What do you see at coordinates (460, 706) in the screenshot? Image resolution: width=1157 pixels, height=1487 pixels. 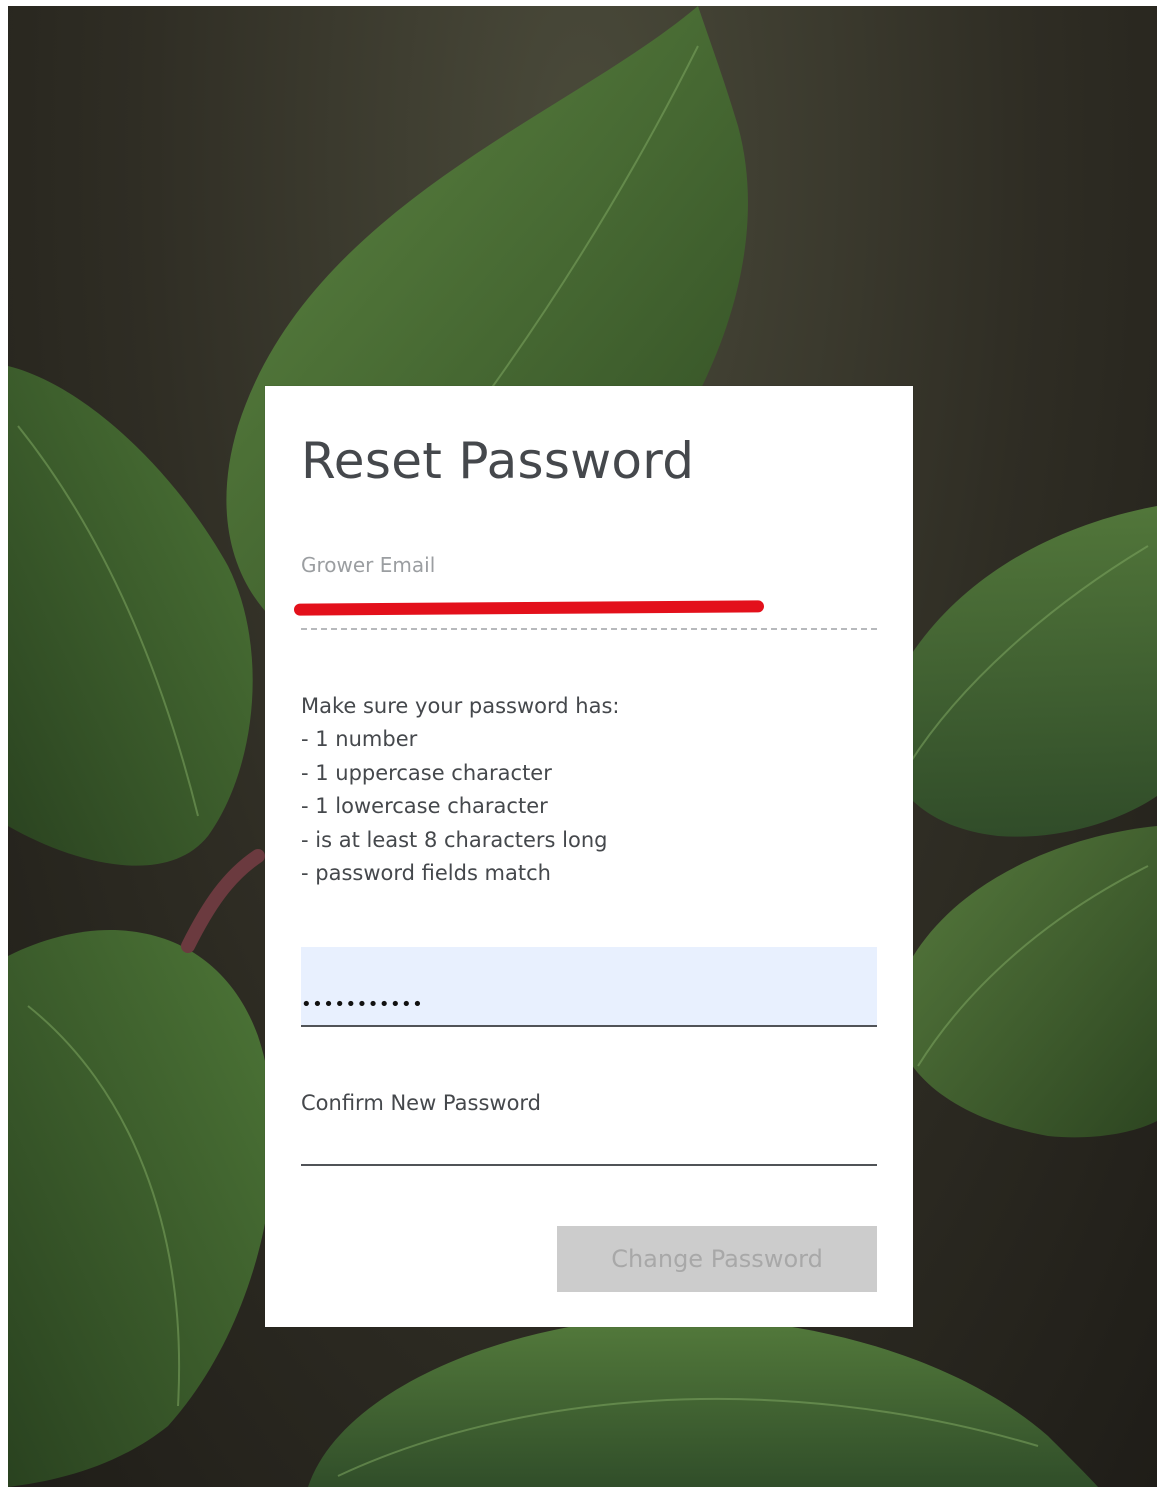 I see `requirements-heading: Make sure your password has:` at bounding box center [460, 706].